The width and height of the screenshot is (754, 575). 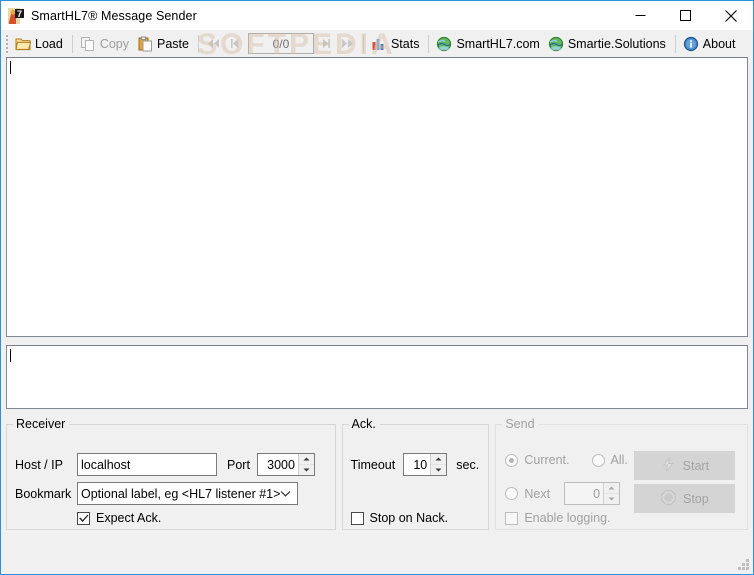 I want to click on send-next-spinner, so click(x=592, y=493).